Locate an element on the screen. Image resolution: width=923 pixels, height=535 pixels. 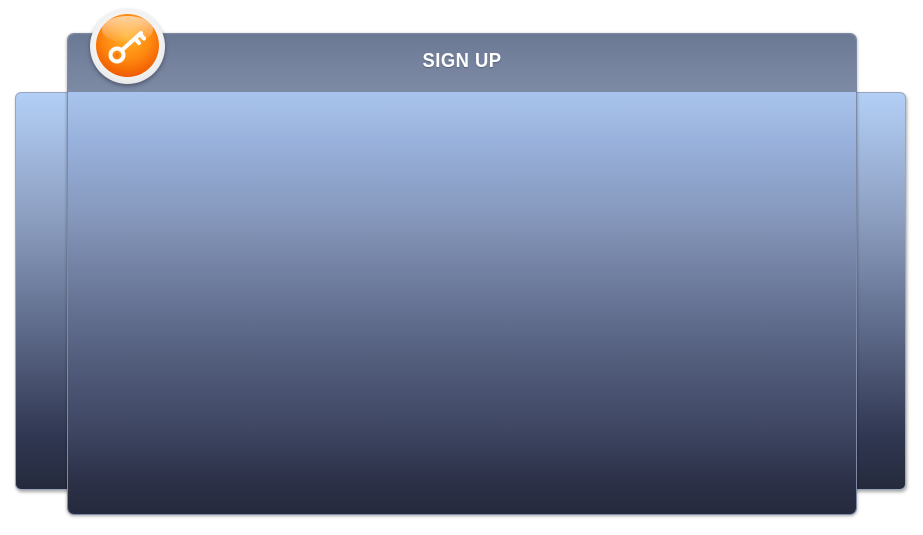
panel-header: SIGN UP is located at coordinates (462, 63).